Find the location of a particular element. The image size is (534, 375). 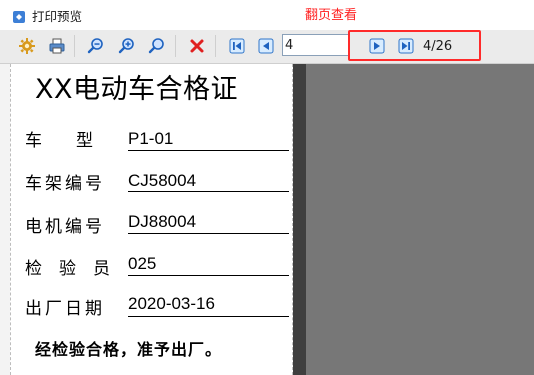

prev-page-button is located at coordinates (266, 46).